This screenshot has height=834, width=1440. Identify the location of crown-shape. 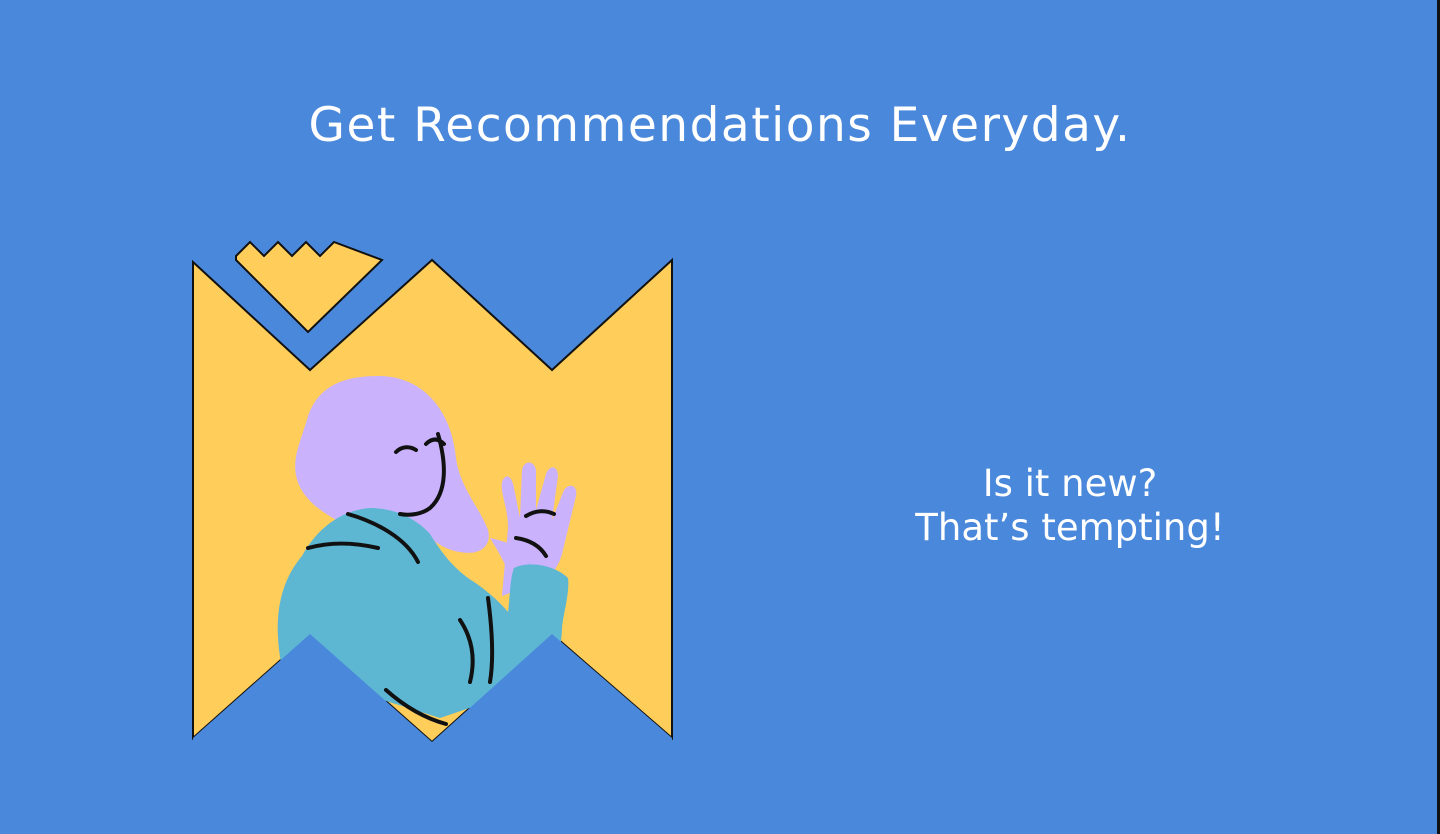
(309, 287).